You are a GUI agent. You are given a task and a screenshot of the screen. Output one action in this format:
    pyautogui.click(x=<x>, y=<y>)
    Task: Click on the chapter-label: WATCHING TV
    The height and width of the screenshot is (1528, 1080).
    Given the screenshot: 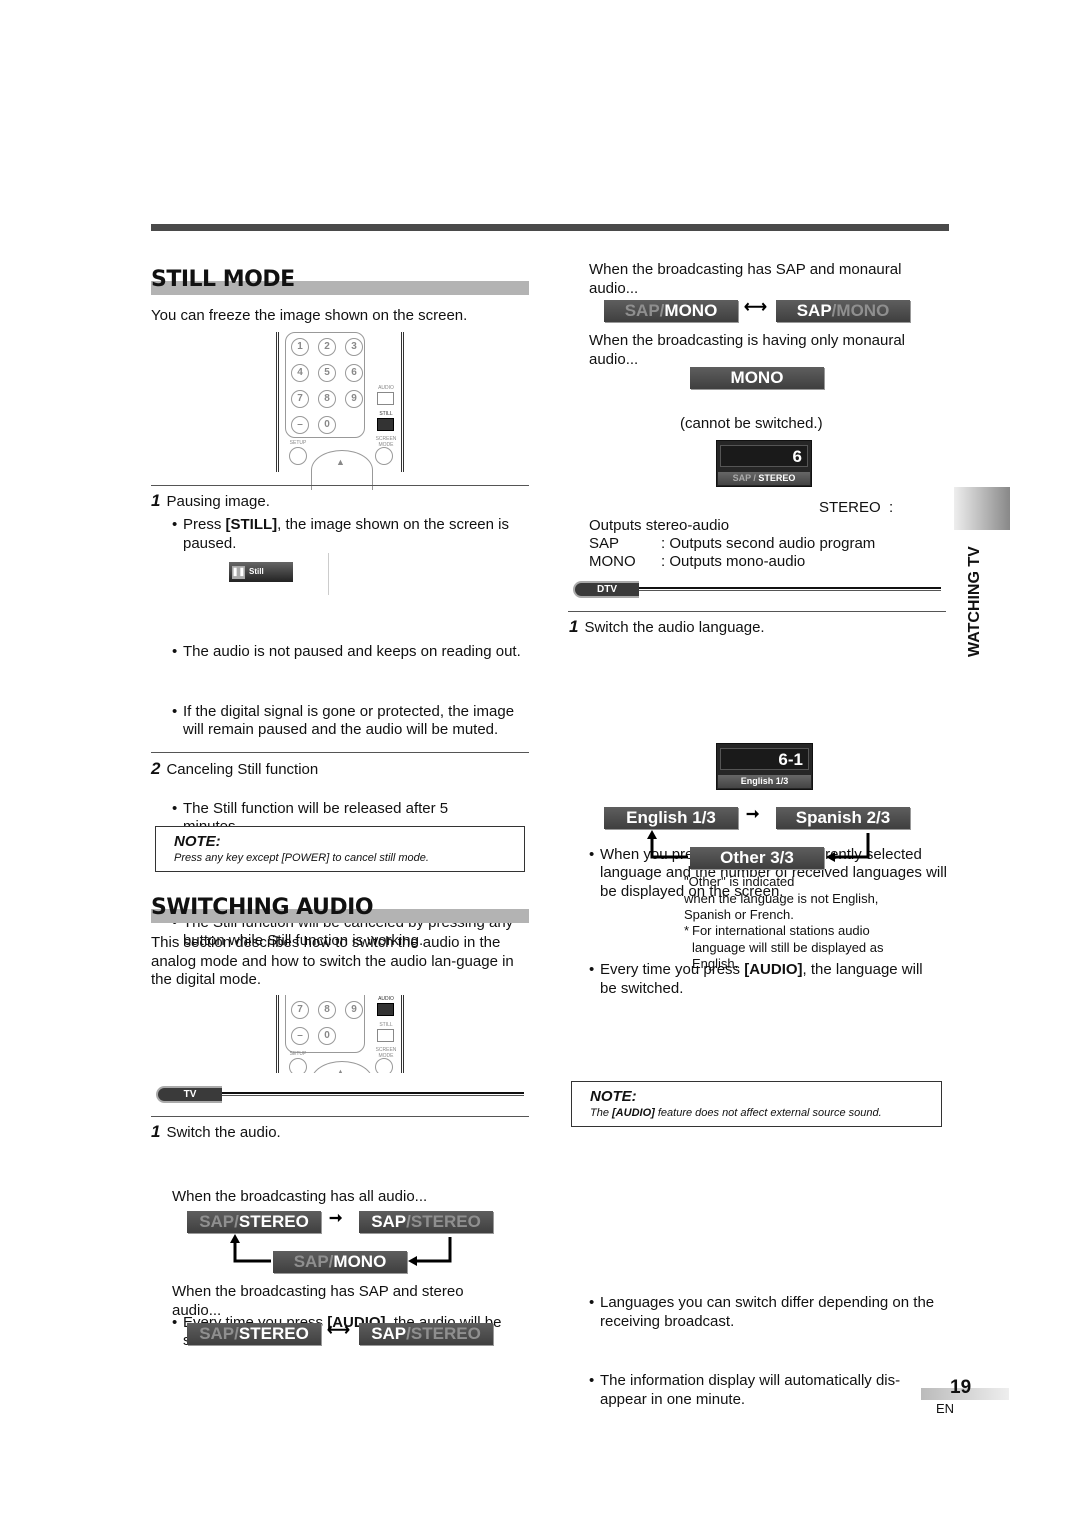 What is the action you would take?
    pyautogui.click(x=974, y=601)
    